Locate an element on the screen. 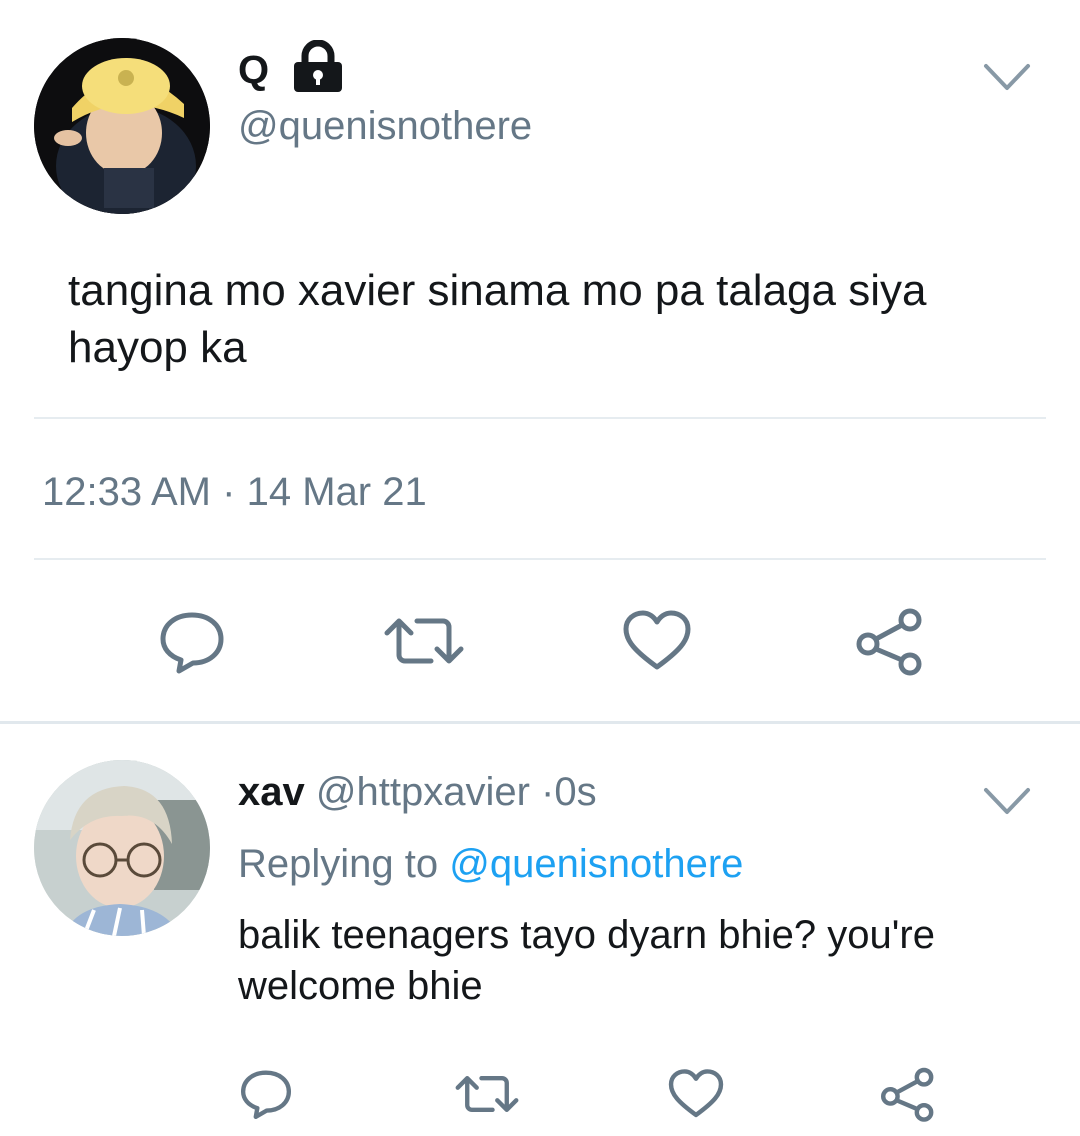  tweet-date: 14 Mar 21 is located at coordinates (336, 492).